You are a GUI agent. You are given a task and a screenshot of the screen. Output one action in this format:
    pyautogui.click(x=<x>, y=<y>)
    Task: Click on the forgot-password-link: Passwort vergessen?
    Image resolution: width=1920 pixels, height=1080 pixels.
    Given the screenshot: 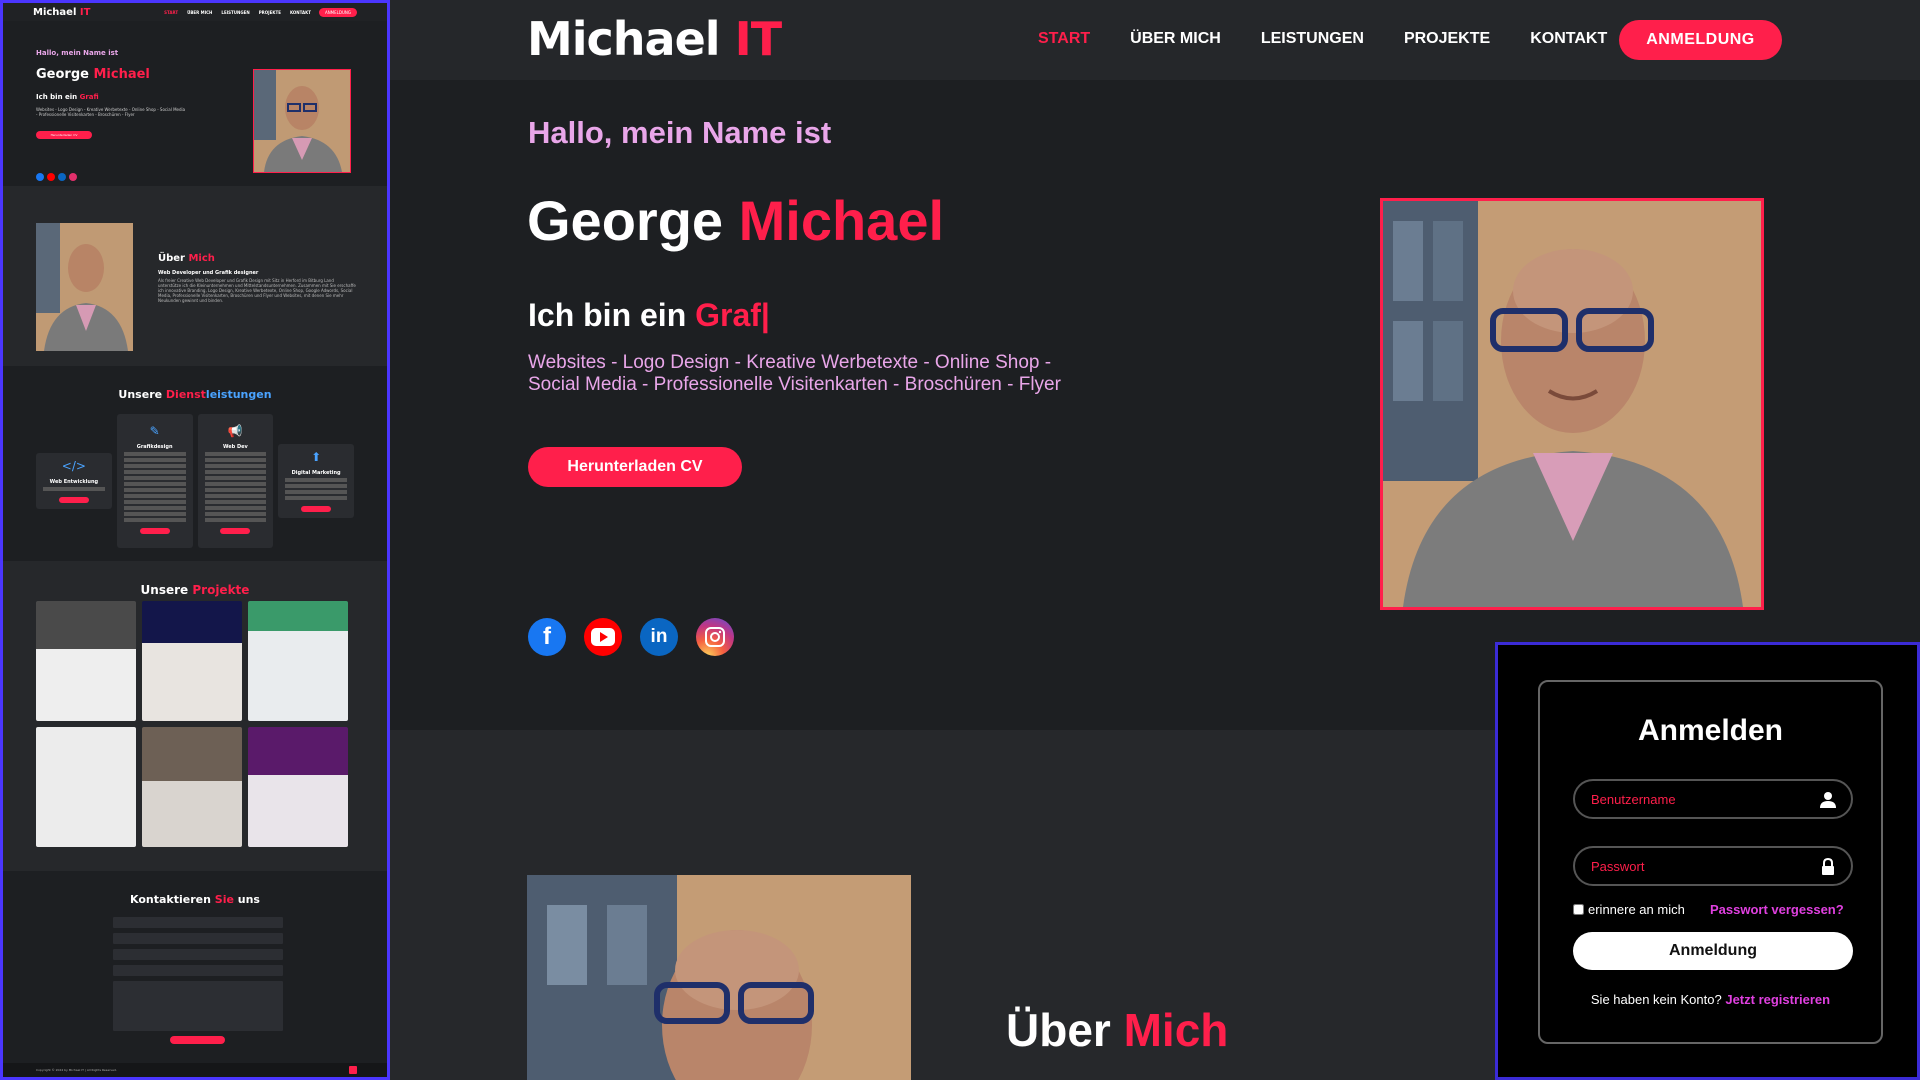 What is the action you would take?
    pyautogui.click(x=1777, y=909)
    